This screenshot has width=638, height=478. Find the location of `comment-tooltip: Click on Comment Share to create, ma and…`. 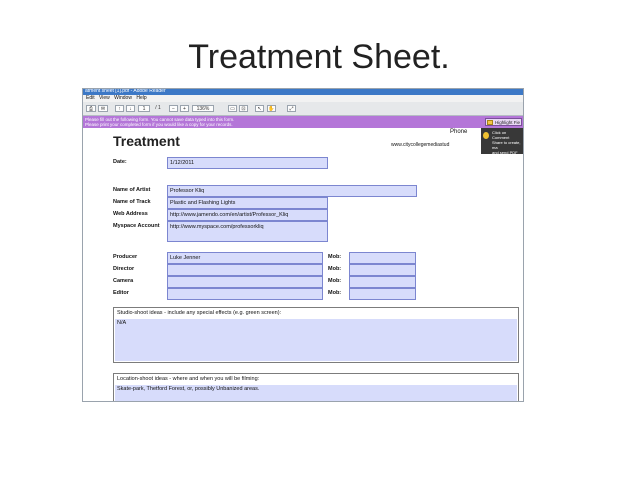

comment-tooltip: Click on Comment Share to create, ma and… is located at coordinates (502, 144).